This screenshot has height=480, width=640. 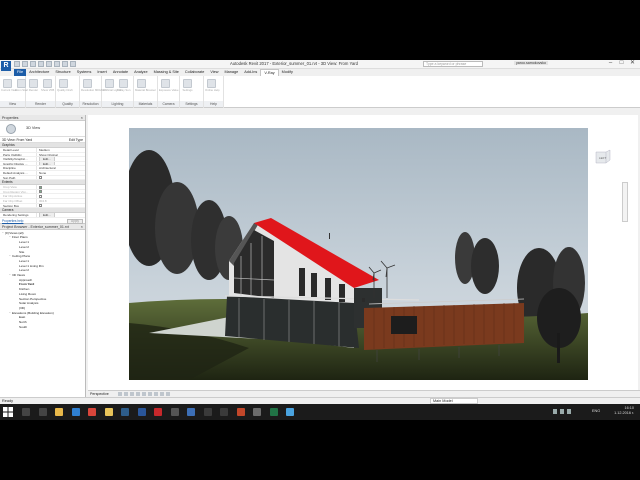 What do you see at coordinates (287, 72) in the screenshot?
I see `tab-modify: Modify` at bounding box center [287, 72].